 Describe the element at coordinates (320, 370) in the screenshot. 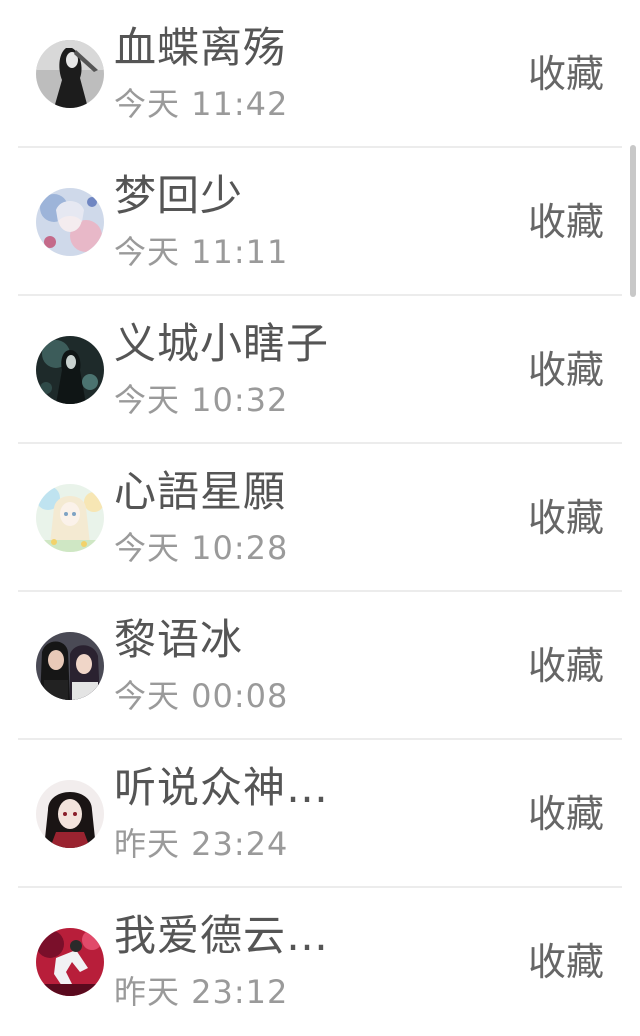

I see `list-item: 义城小瞎子 今天 10:32 收藏` at that location.